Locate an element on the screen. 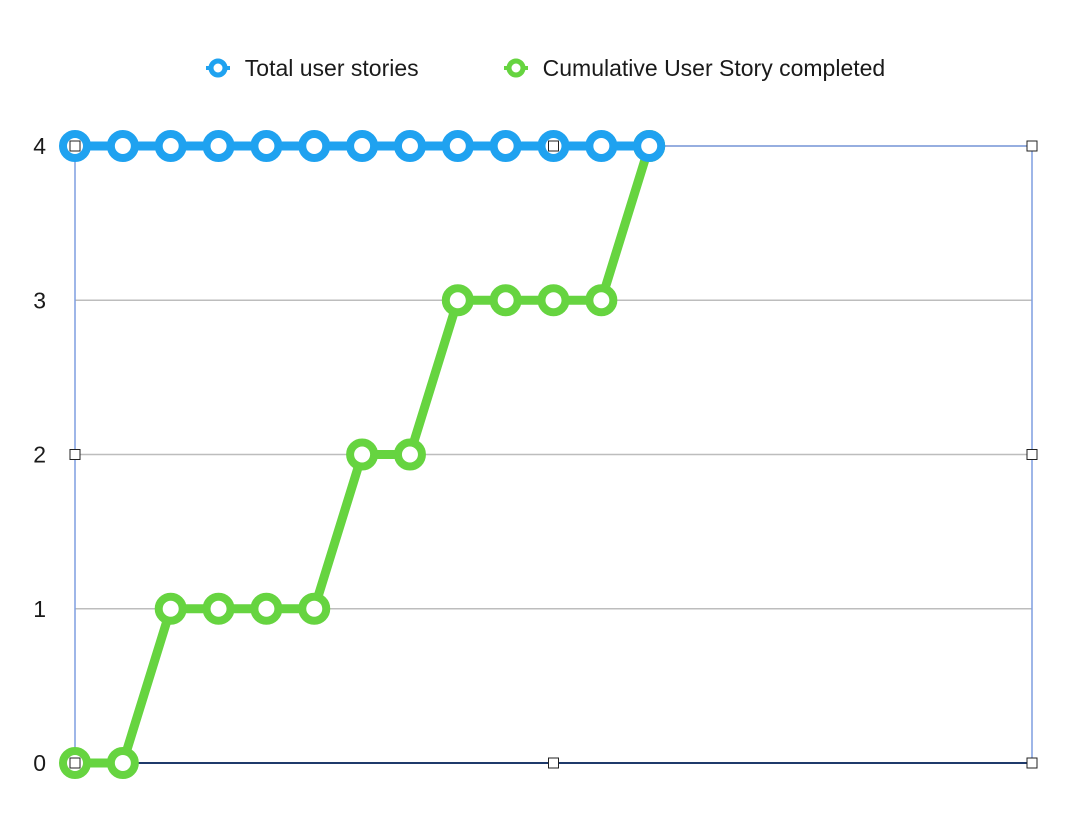 The image size is (1090, 818). y-tick-label-2: 2 is located at coordinates (39, 455).